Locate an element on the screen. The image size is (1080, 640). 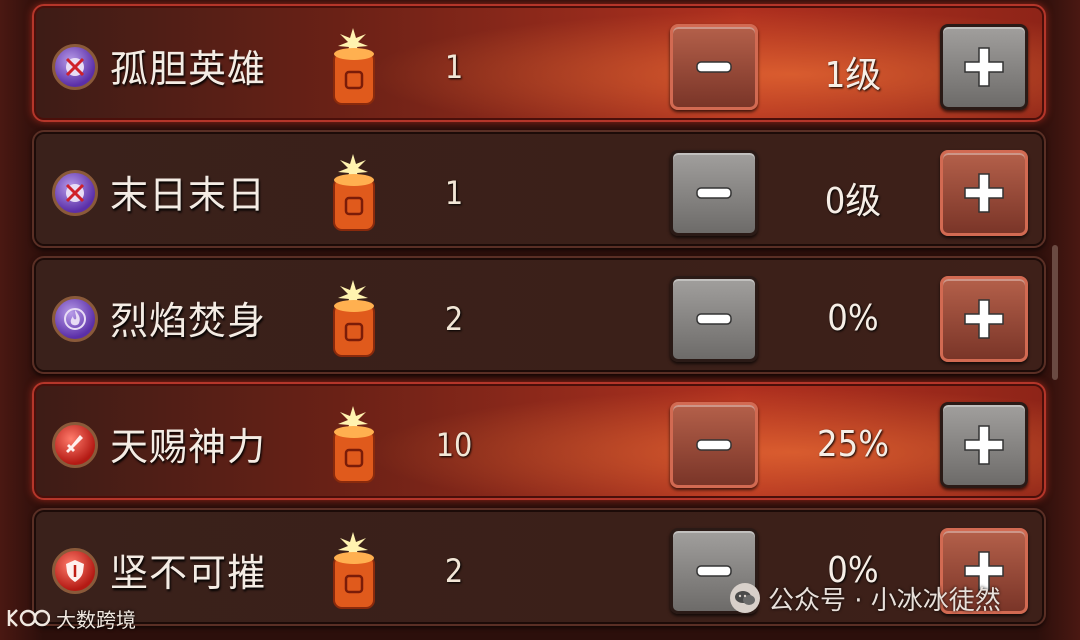
skill-level: 25% is located at coordinates (853, 444).